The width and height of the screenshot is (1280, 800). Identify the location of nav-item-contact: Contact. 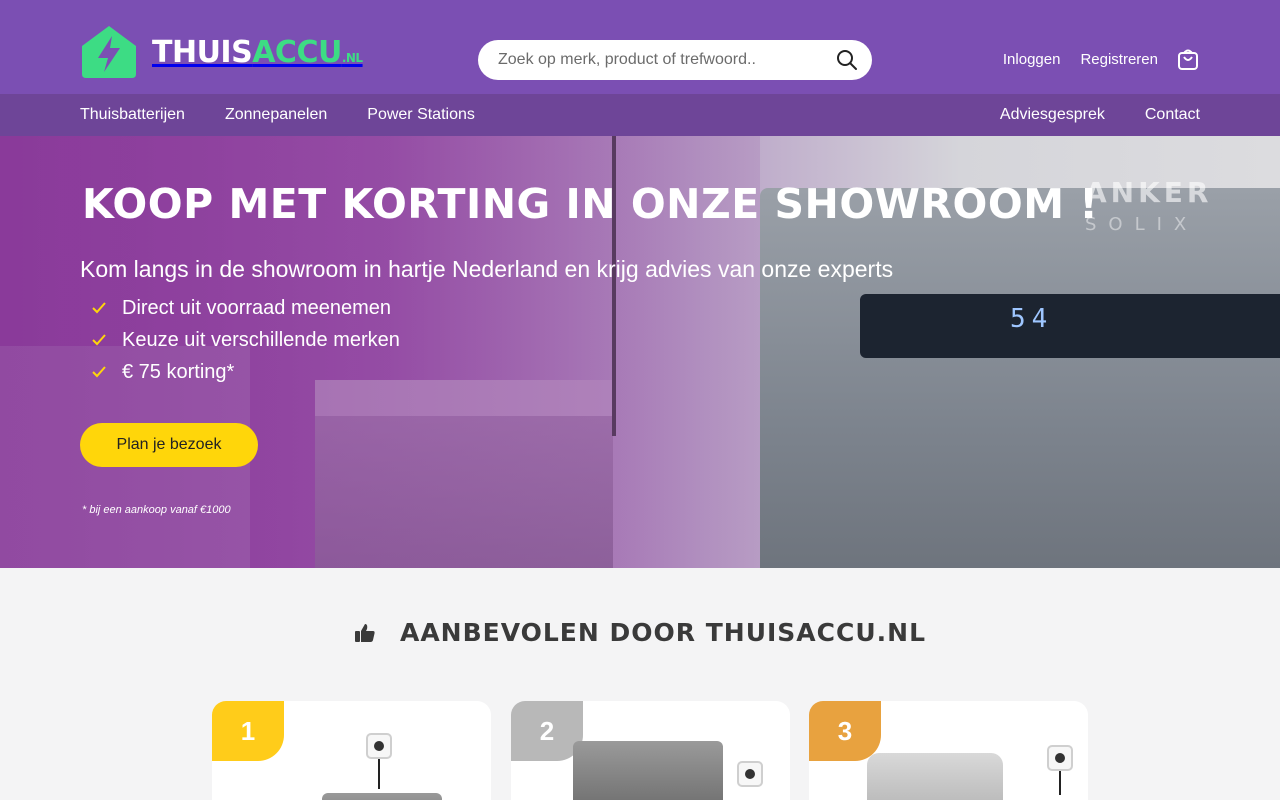
(1172, 115).